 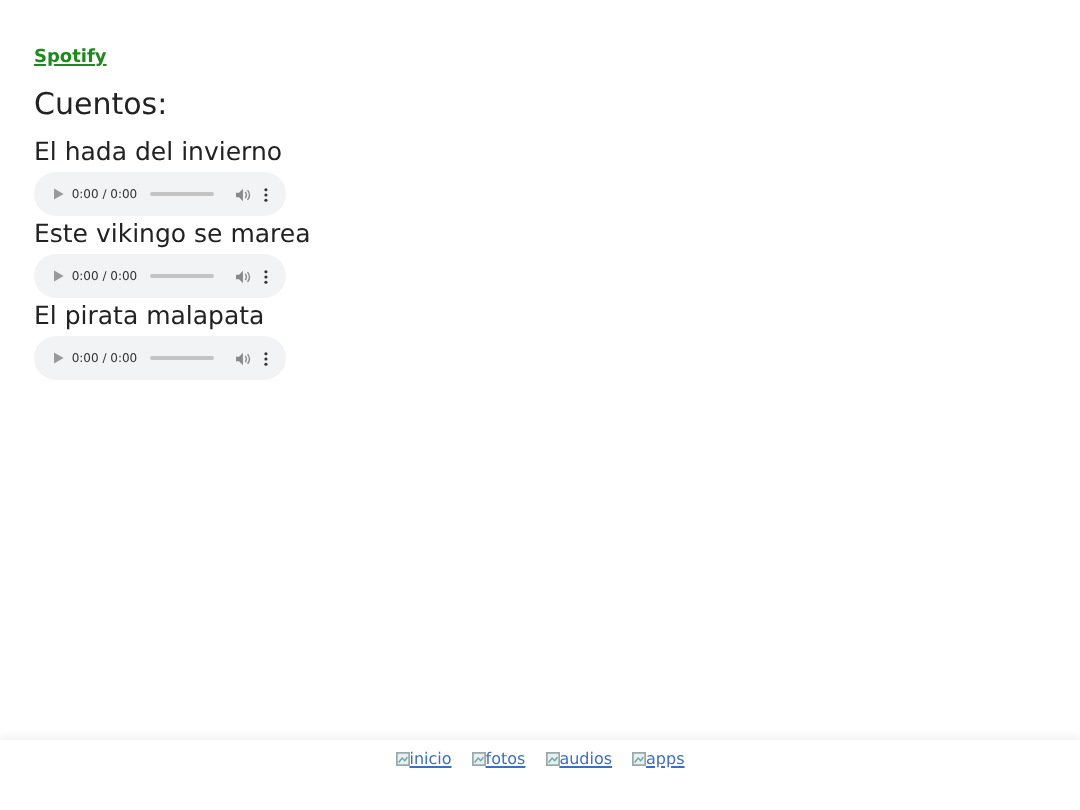 What do you see at coordinates (658, 759) in the screenshot?
I see `footer-link: apps` at bounding box center [658, 759].